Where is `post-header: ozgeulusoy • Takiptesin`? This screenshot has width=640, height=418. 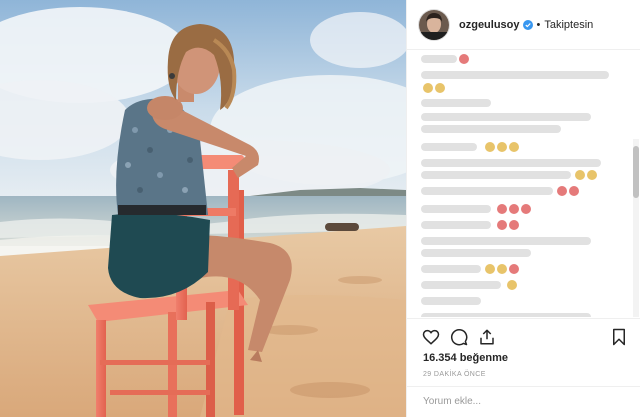 post-header: ozgeulusoy • Takiptesin is located at coordinates (523, 25).